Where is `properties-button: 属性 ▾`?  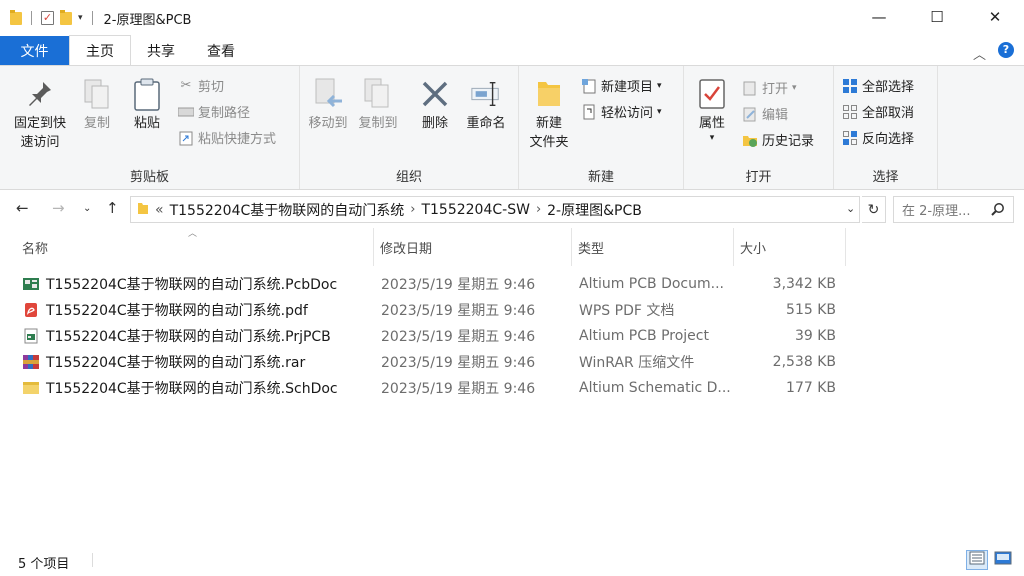
properties-button: 属性 ▾ is located at coordinates (712, 109).